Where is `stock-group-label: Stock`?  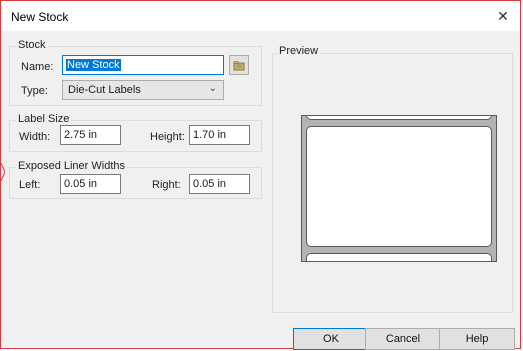 stock-group-label: Stock is located at coordinates (32, 45).